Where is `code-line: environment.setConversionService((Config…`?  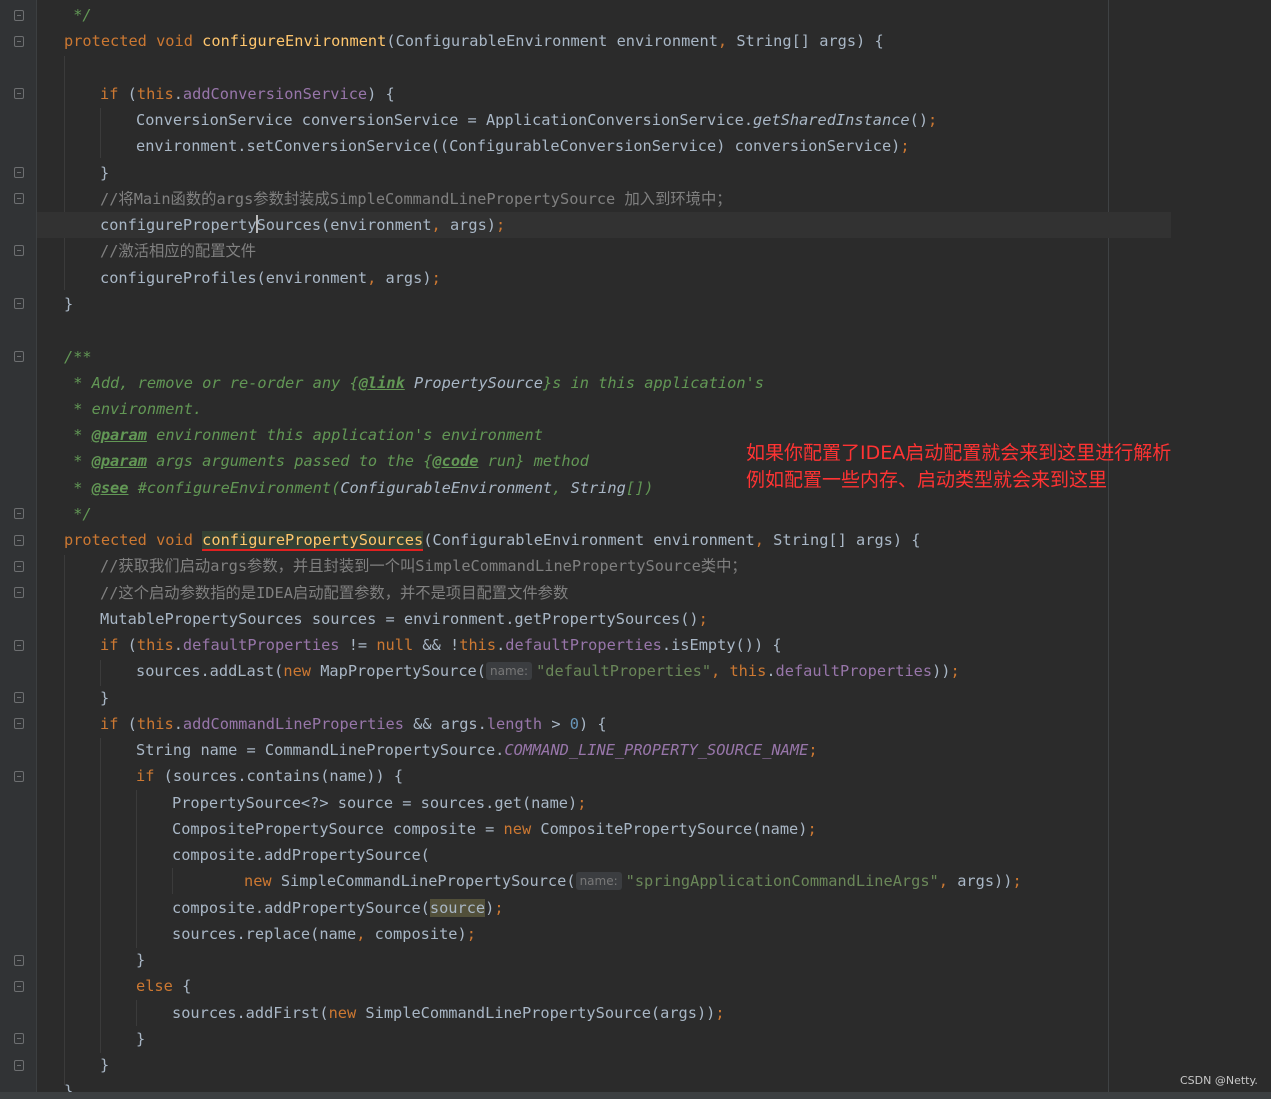 code-line: environment.setConversionService((Config… is located at coordinates (523, 146).